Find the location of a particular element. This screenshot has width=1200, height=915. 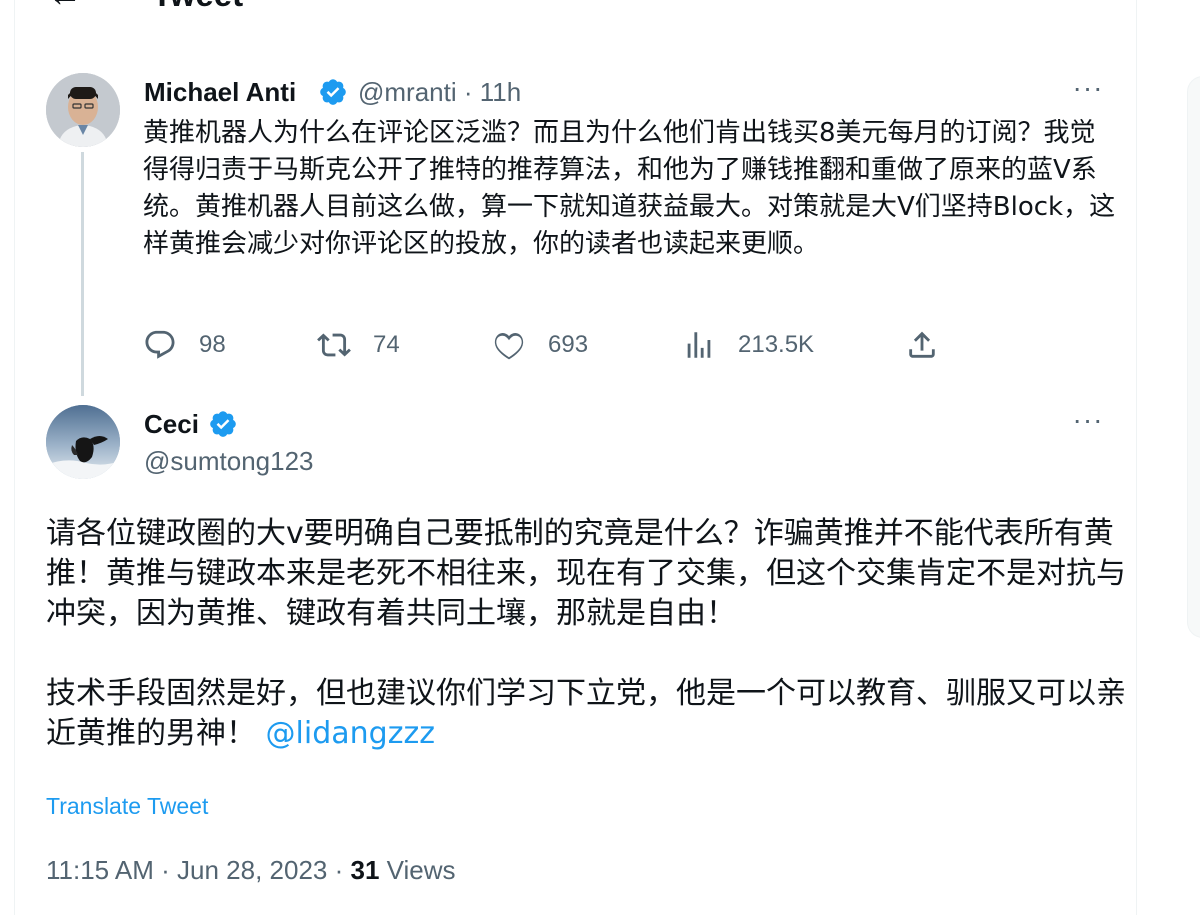

time-date: 11:15 AM · Jun 28, 2023 · is located at coordinates (198, 870).